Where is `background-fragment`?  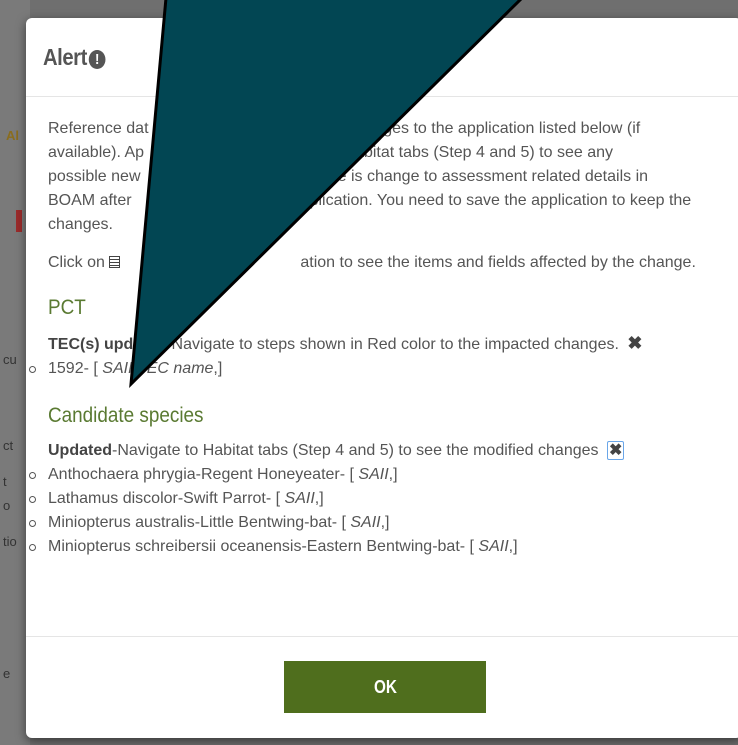 background-fragment is located at coordinates (19, 221).